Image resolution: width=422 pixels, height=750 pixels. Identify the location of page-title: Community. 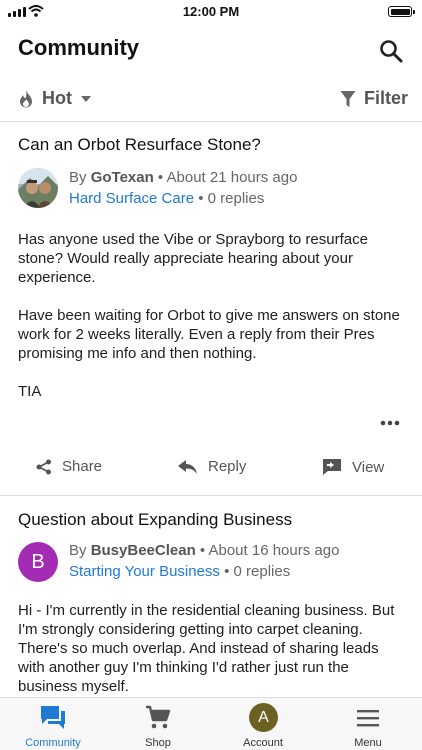
(78, 47).